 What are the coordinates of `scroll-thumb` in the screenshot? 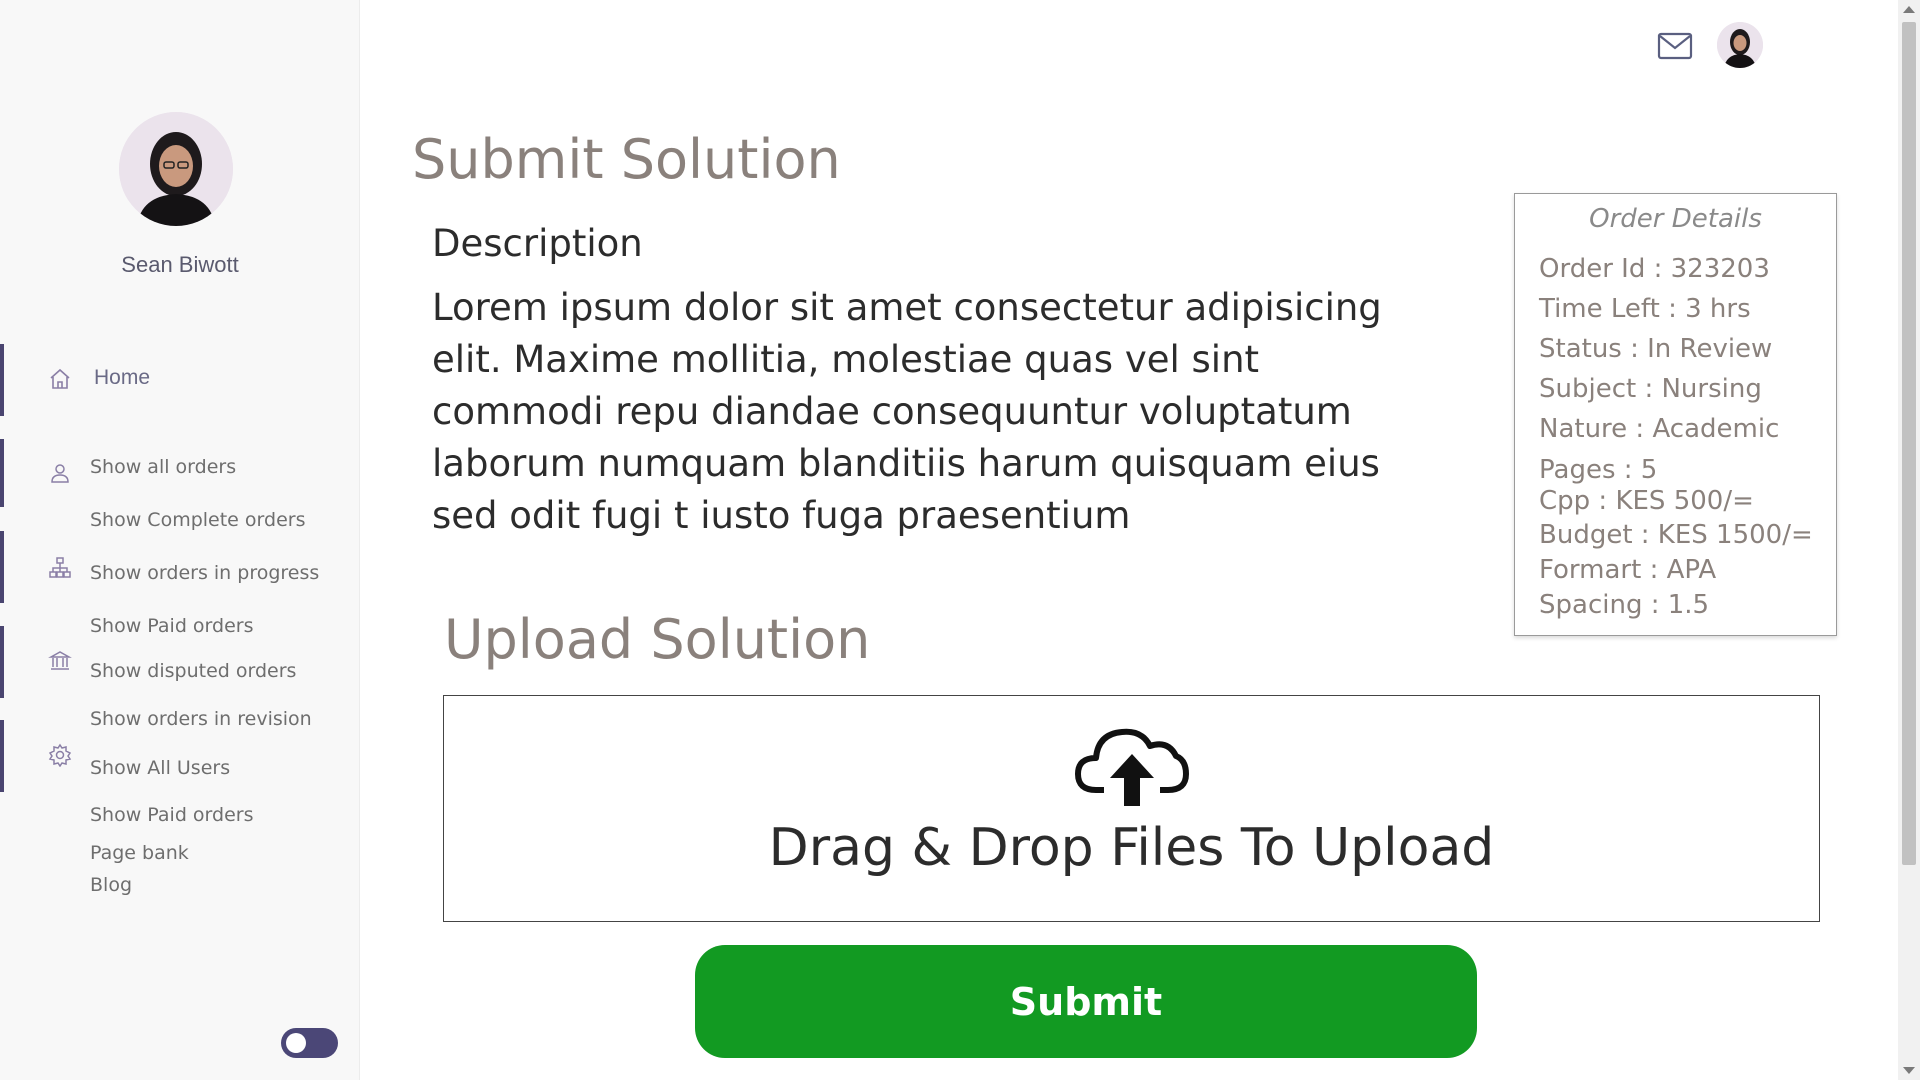 It's located at (1909, 443).